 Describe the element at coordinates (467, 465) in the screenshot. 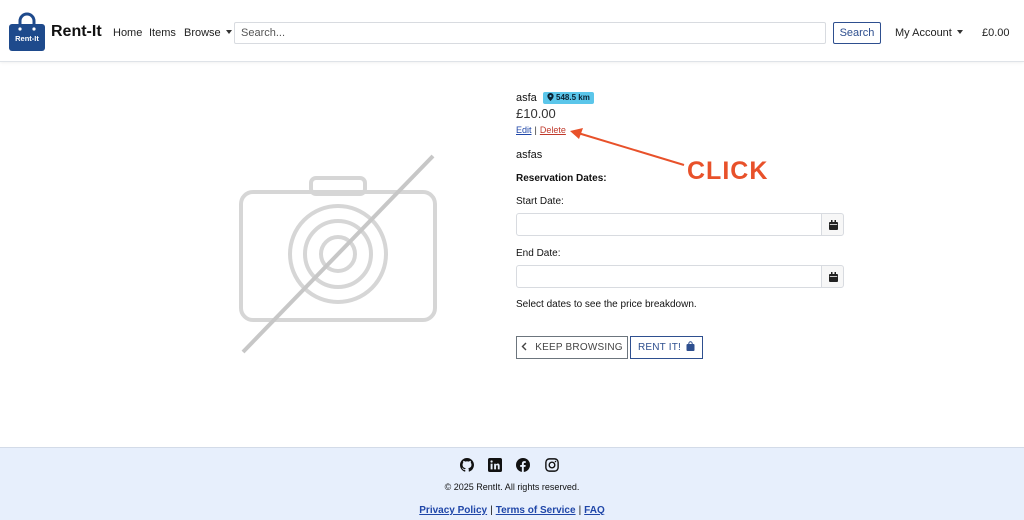

I see `github-icon` at that location.